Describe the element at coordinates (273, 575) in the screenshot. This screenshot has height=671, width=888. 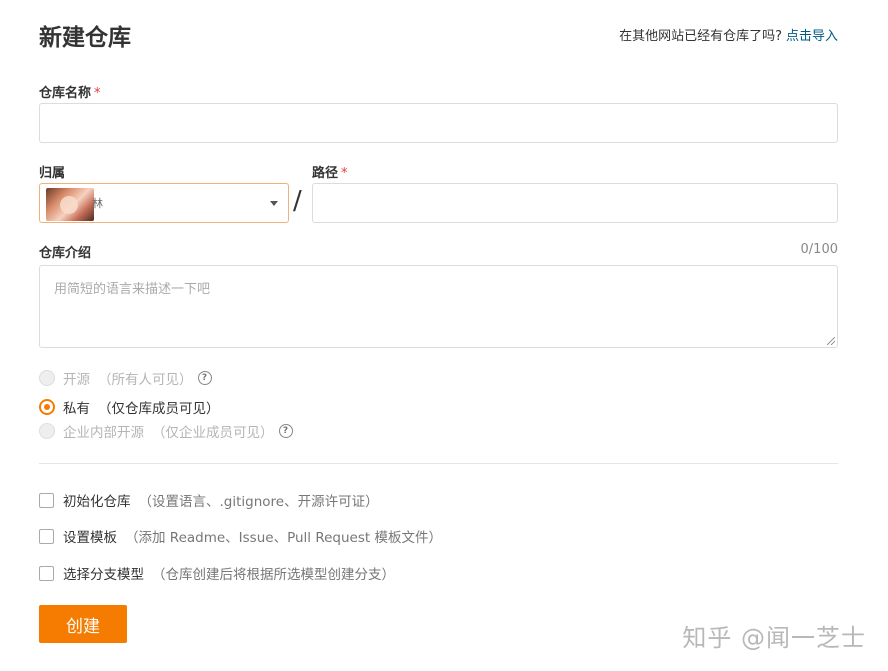
I see `checkbox-note: （仓库创建后将根据所选模型创建分支）` at that location.